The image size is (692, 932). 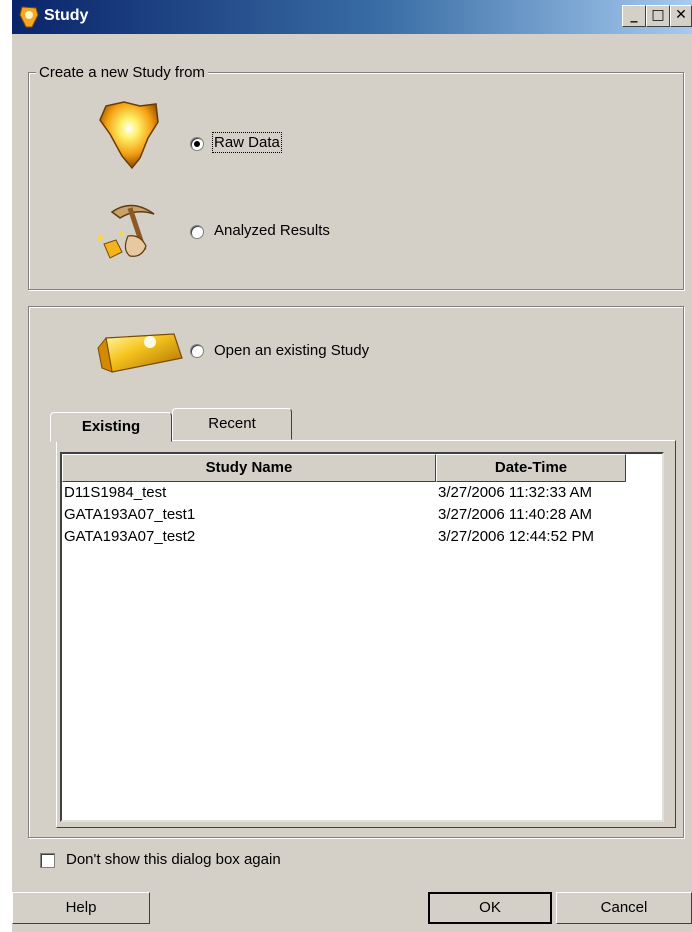 What do you see at coordinates (681, 16) in the screenshot?
I see `close-button: ✕` at bounding box center [681, 16].